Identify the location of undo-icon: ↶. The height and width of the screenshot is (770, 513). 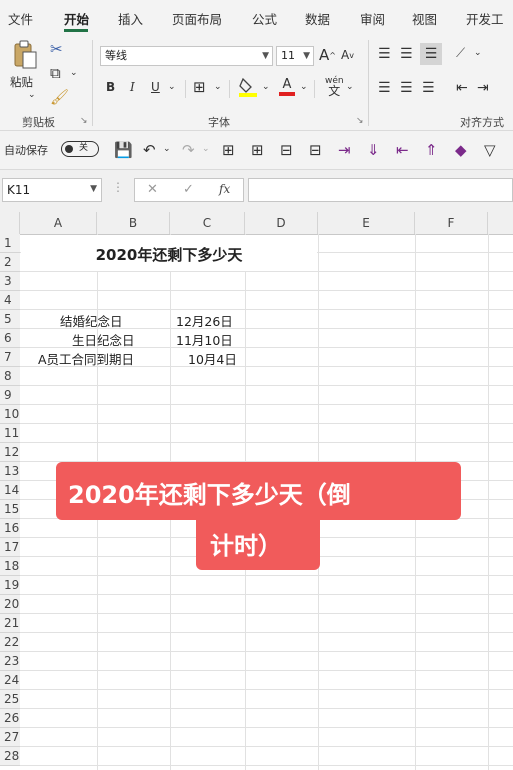
(149, 150).